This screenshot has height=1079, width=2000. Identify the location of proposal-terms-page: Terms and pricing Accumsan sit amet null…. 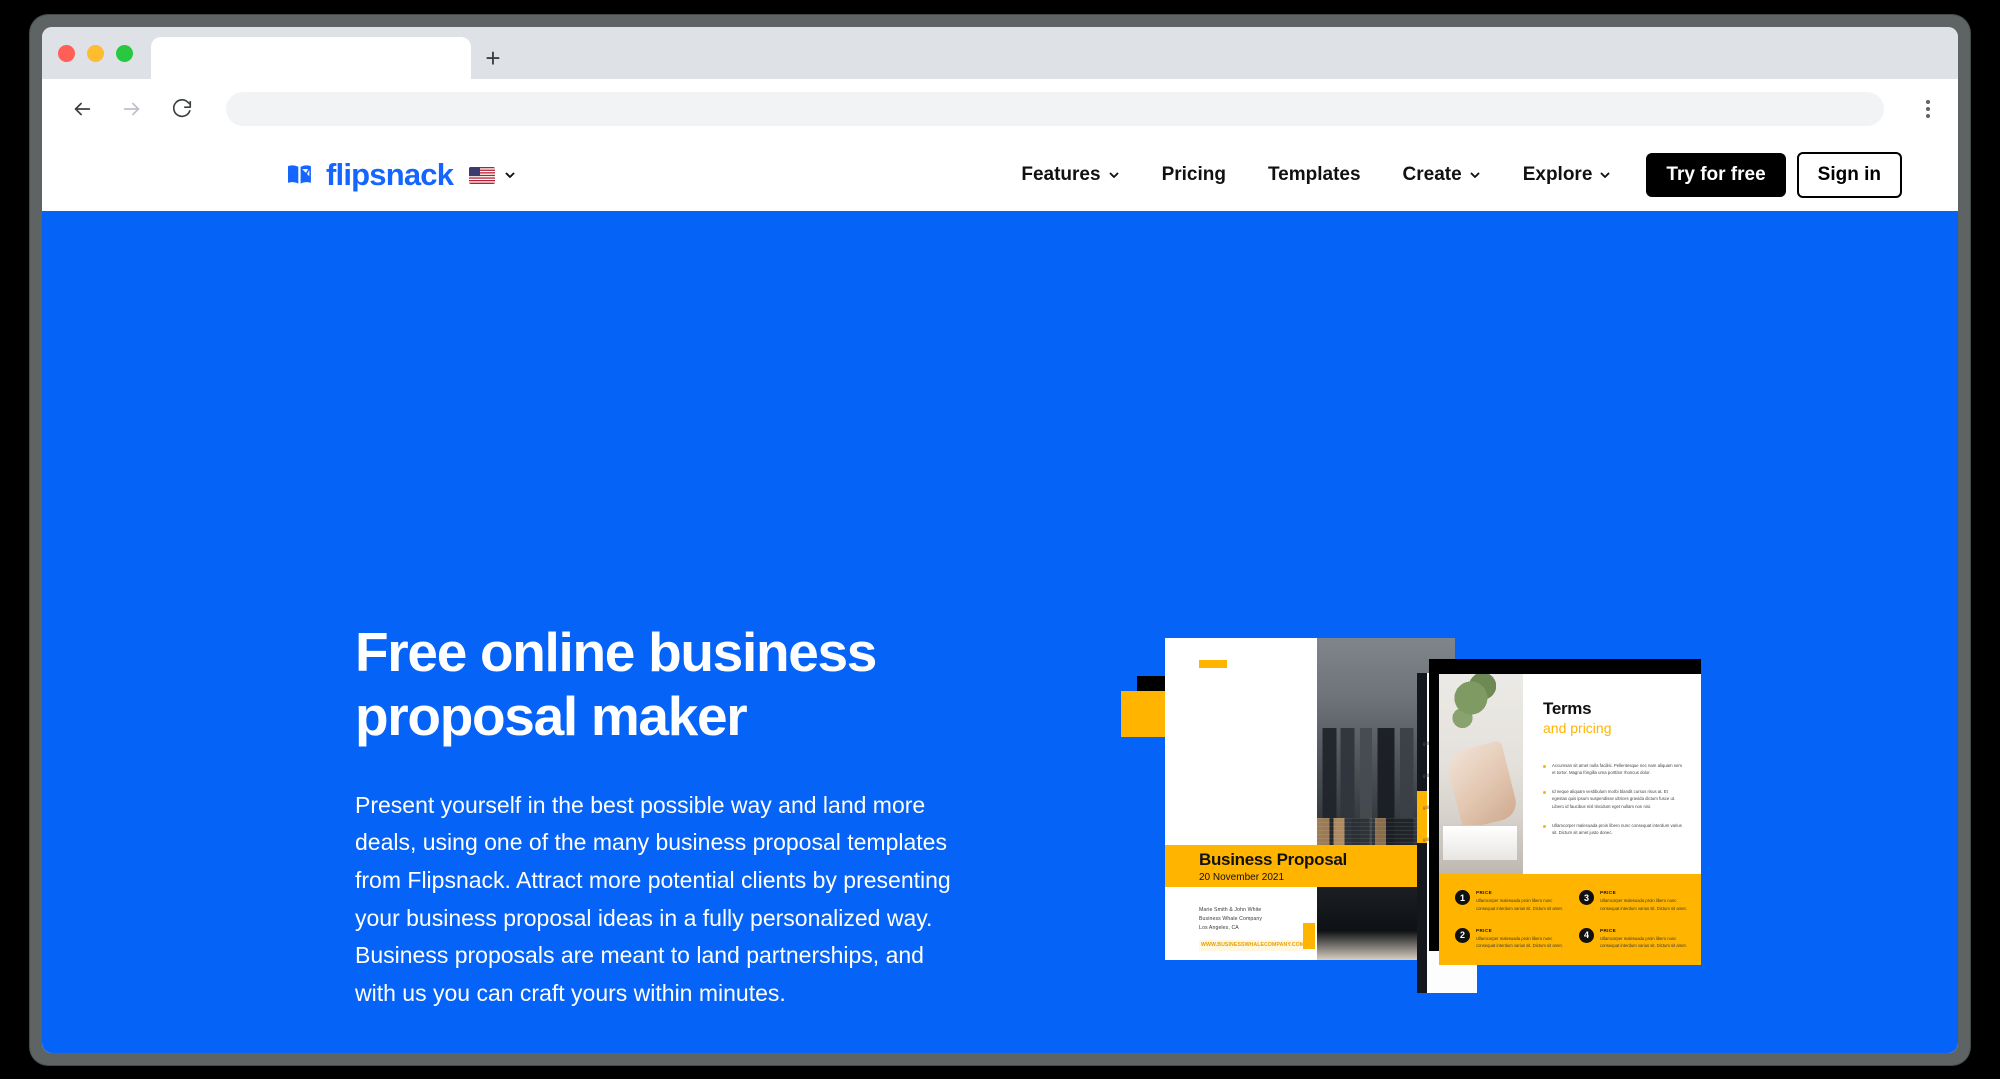
(1570, 819).